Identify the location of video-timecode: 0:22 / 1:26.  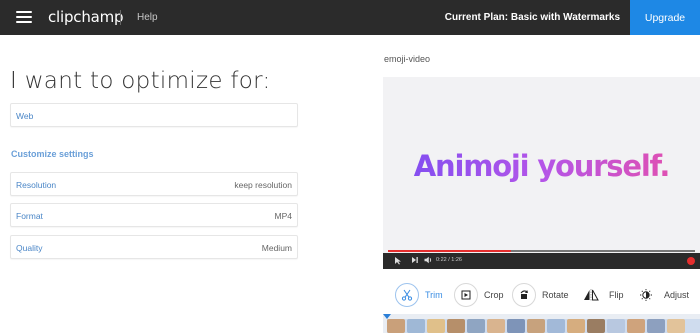
(449, 260).